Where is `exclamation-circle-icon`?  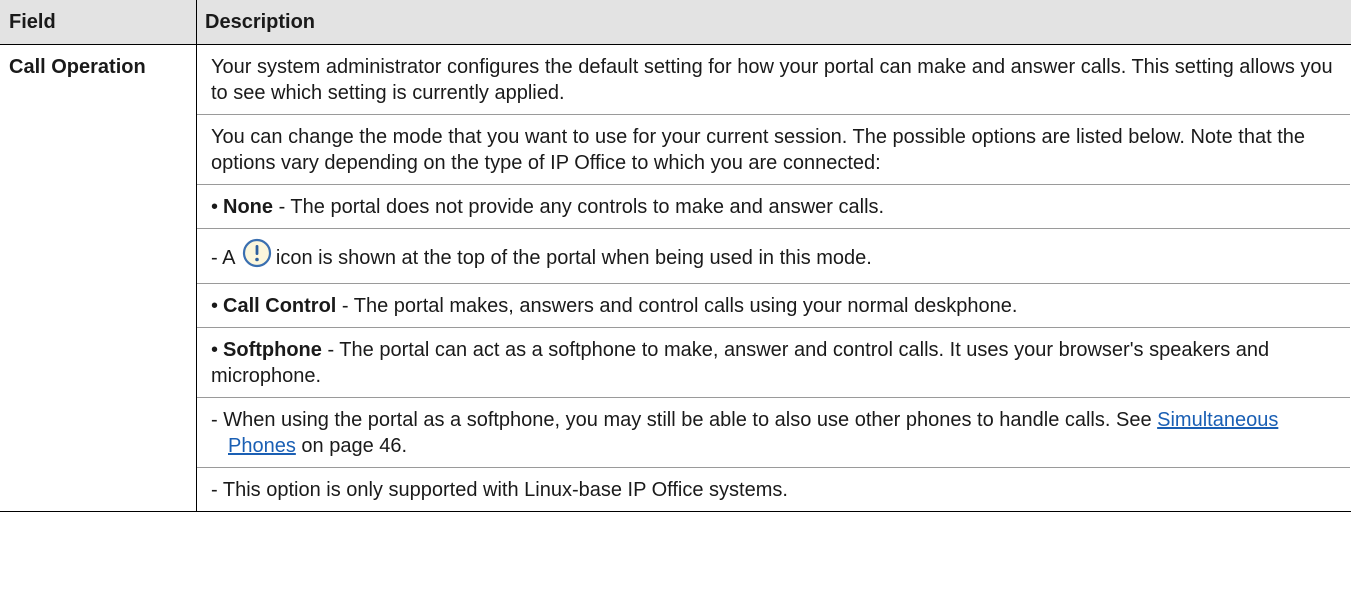
exclamation-circle-icon is located at coordinates (257, 256).